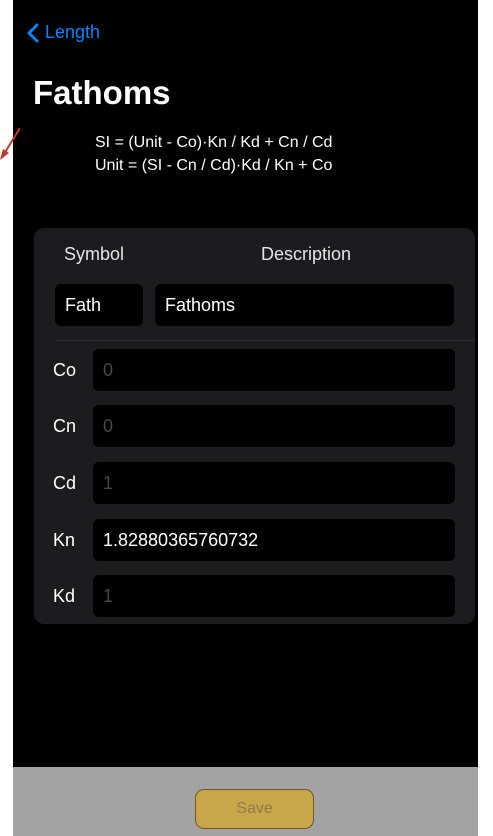  What do you see at coordinates (64, 540) in the screenshot?
I see `kn-label: Kn` at bounding box center [64, 540].